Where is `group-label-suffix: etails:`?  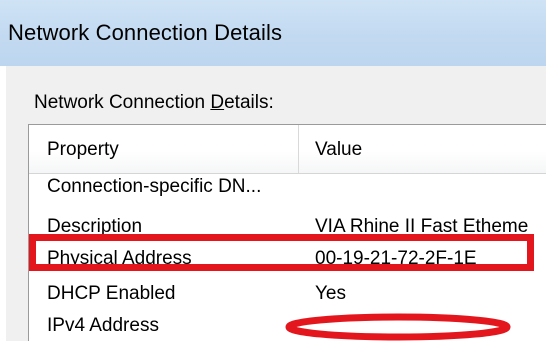
group-label-suffix: etails: is located at coordinates (249, 102).